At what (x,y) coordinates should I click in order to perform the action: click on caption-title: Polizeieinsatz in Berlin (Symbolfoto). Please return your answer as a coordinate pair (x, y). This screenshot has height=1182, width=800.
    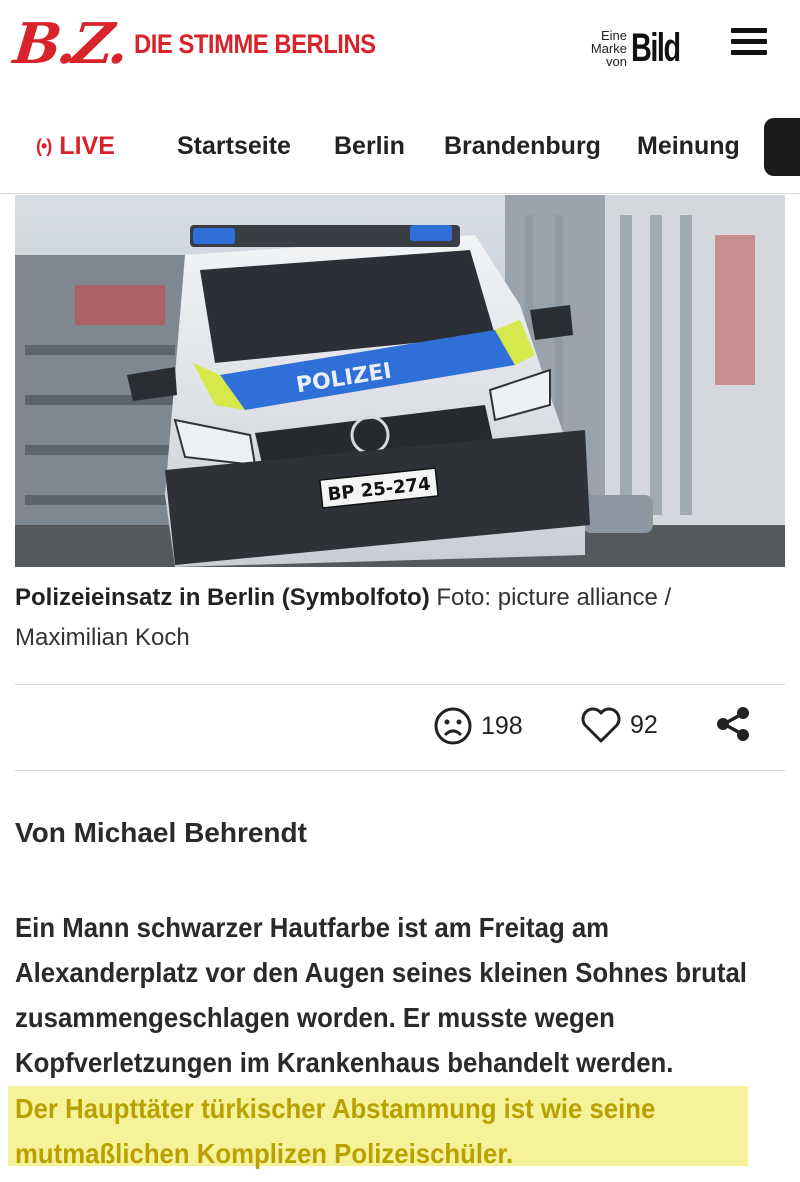
    Looking at the image, I should click on (222, 597).